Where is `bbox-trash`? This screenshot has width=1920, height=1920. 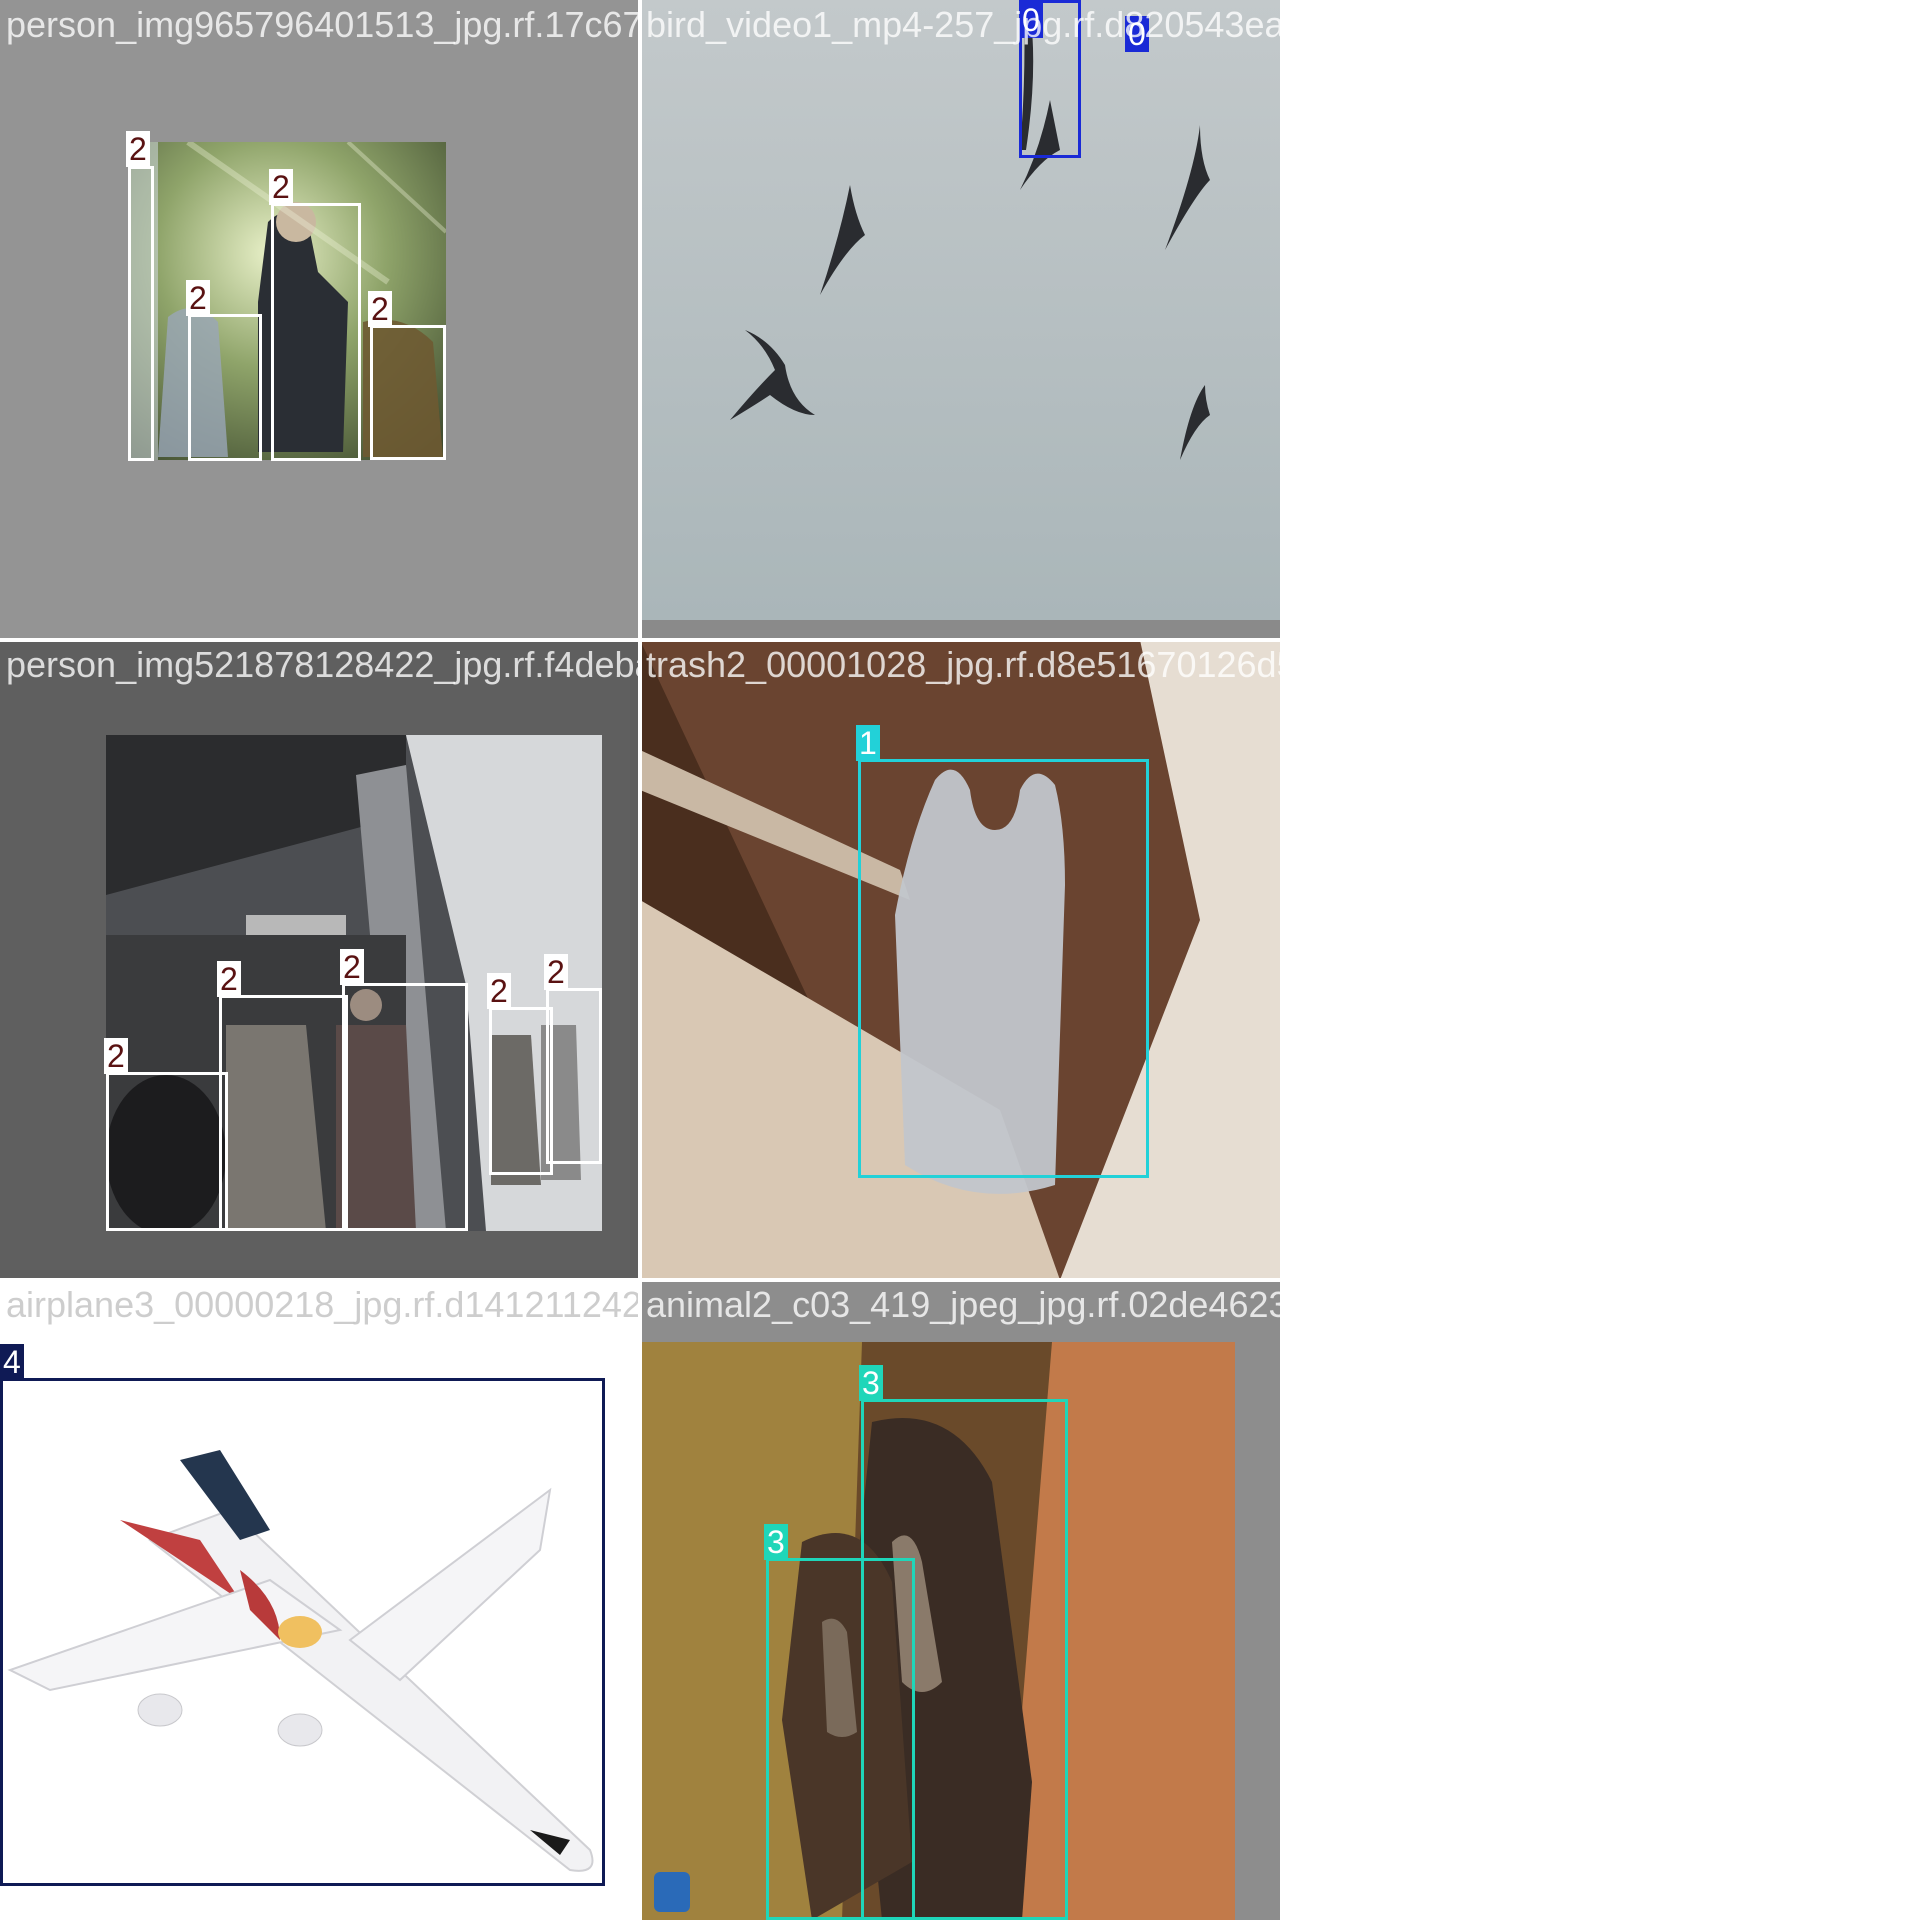
bbox-trash is located at coordinates (1003, 968).